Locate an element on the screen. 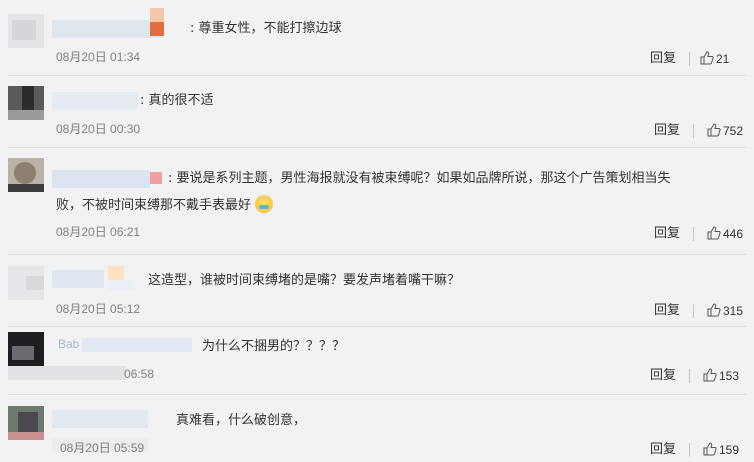 The height and width of the screenshot is (462, 754). like-count: 446 is located at coordinates (733, 234).